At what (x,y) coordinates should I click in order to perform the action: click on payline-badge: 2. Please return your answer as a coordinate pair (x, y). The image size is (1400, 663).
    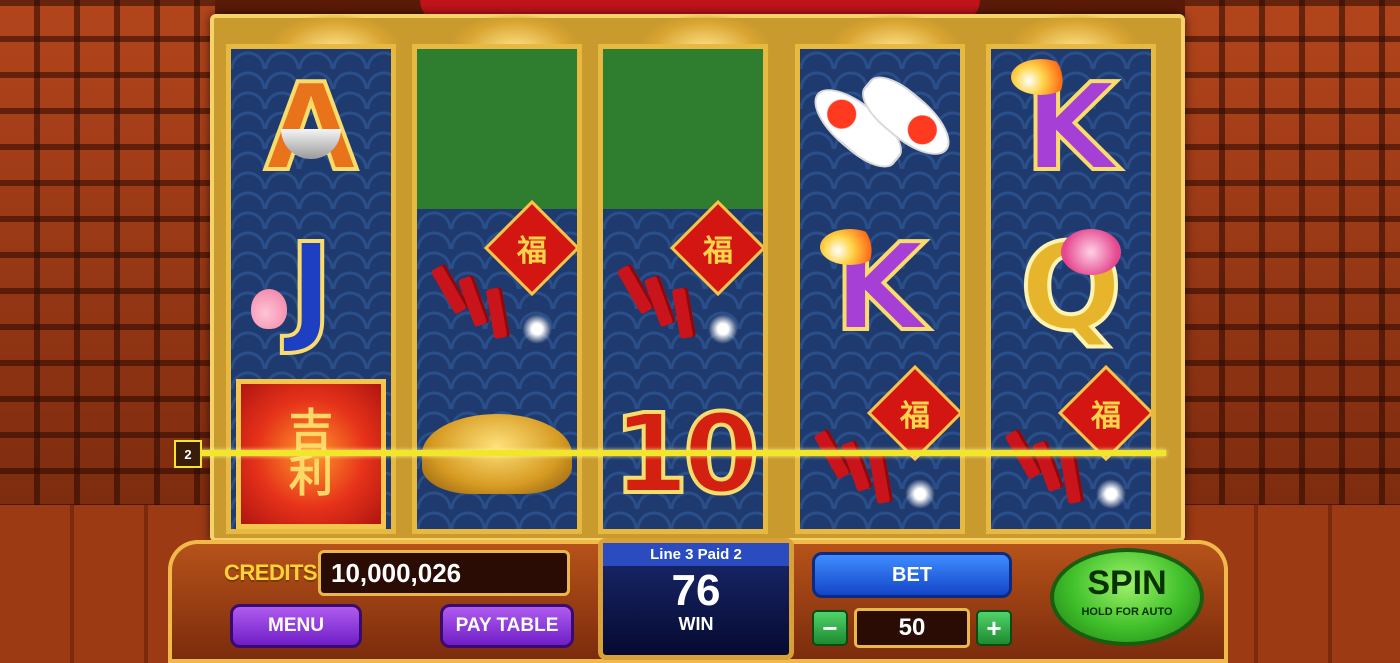
    Looking at the image, I should click on (188, 454).